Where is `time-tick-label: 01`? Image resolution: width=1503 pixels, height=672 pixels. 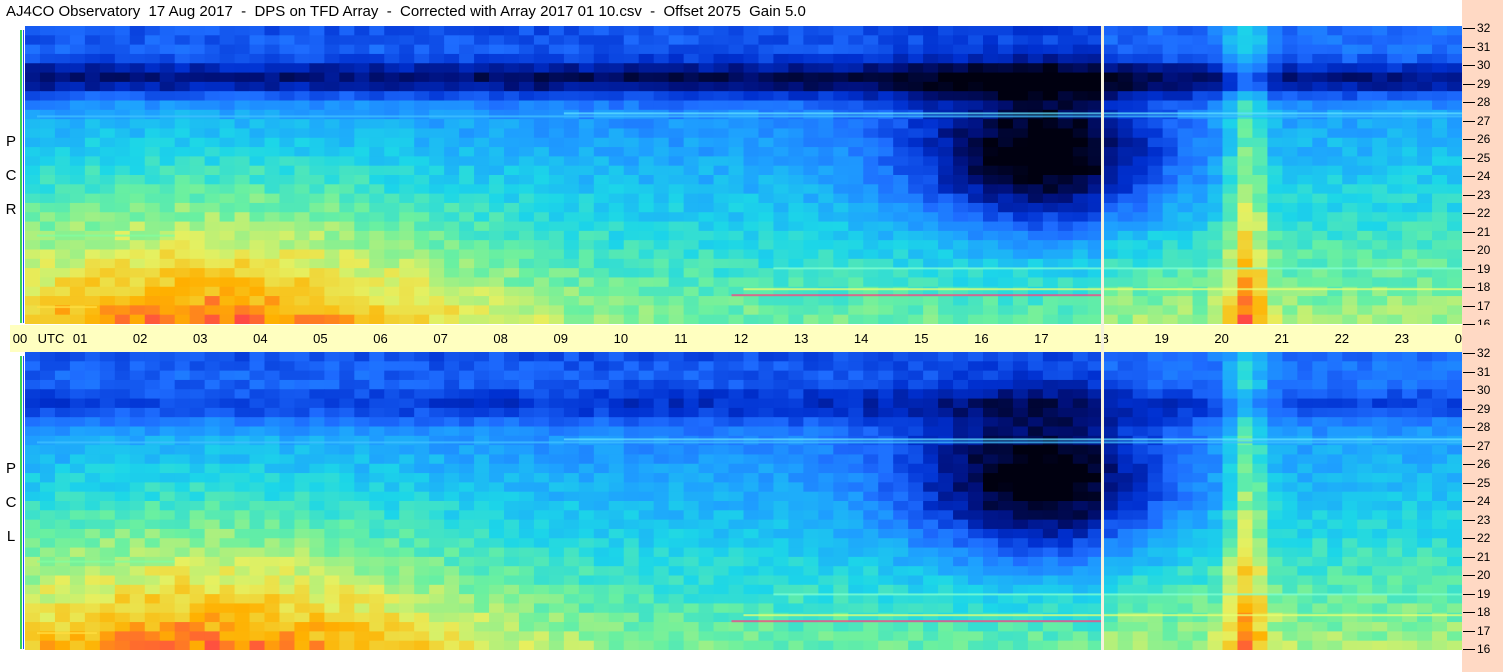 time-tick-label: 01 is located at coordinates (80, 338).